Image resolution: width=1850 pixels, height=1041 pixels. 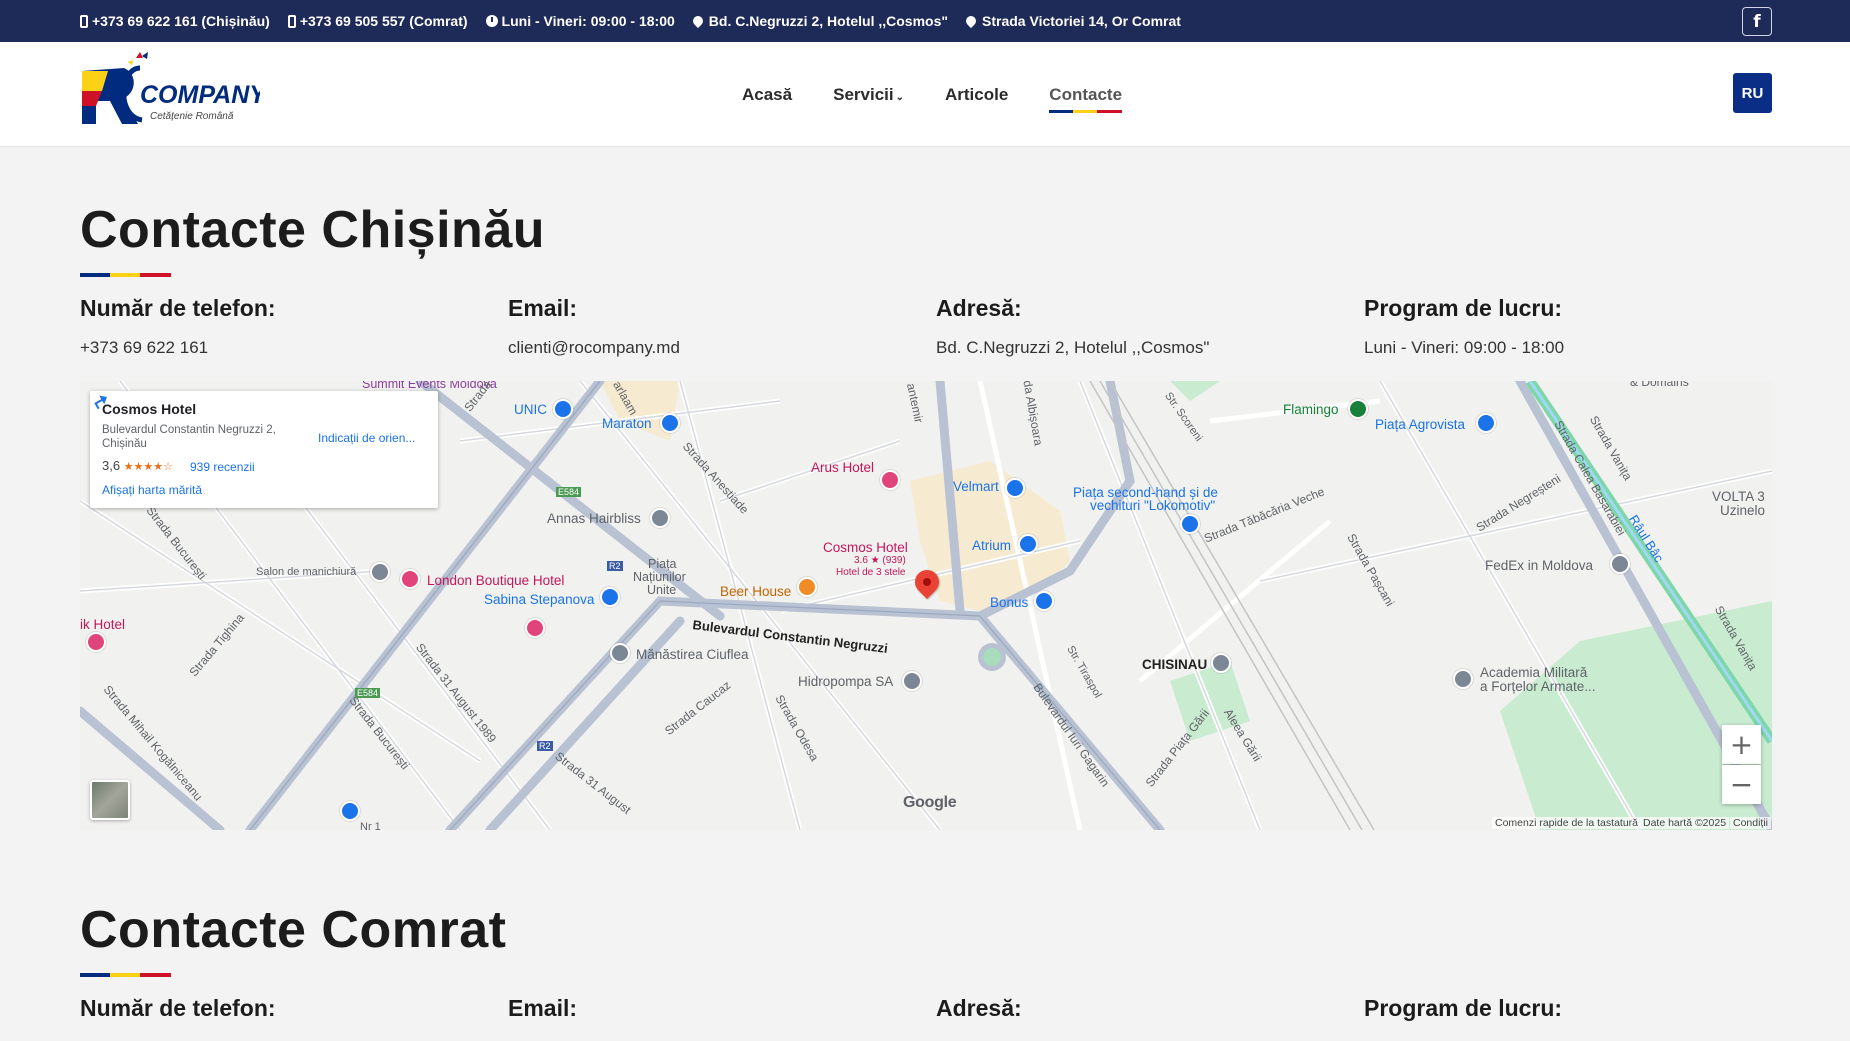 I want to click on topbar-address-comrat: Strada Victoriei 14, Or Comrat, so click(x=1072, y=21).